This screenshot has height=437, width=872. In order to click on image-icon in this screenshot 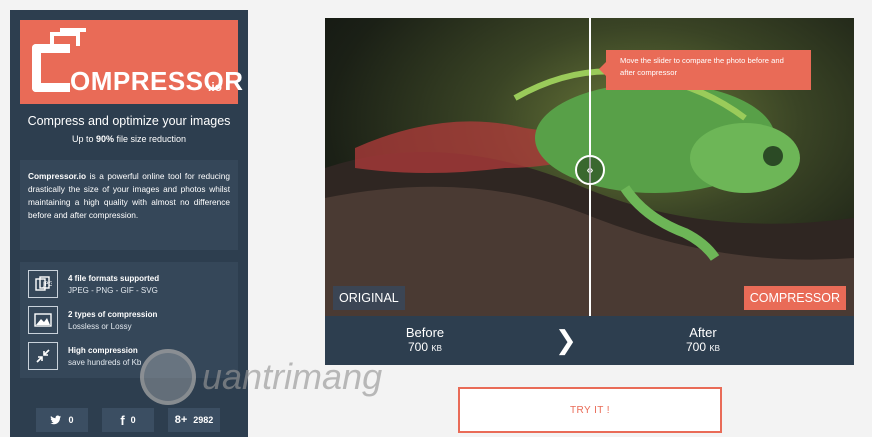, I will do `click(43, 320)`.